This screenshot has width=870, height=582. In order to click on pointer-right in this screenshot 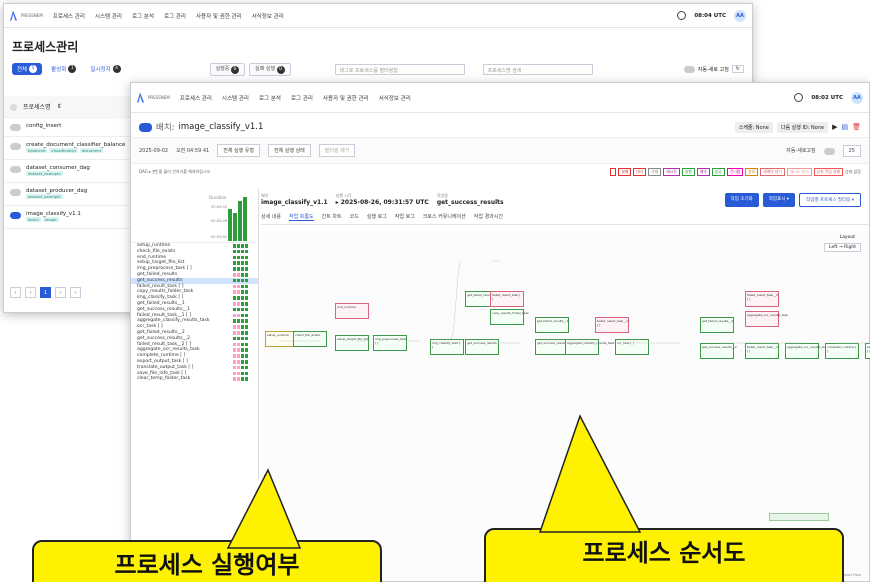, I will do `click(590, 473)`.